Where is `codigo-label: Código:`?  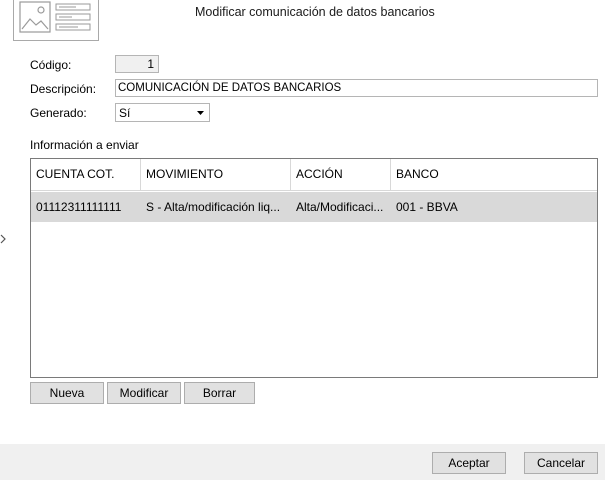 codigo-label: Código: is located at coordinates (51, 65).